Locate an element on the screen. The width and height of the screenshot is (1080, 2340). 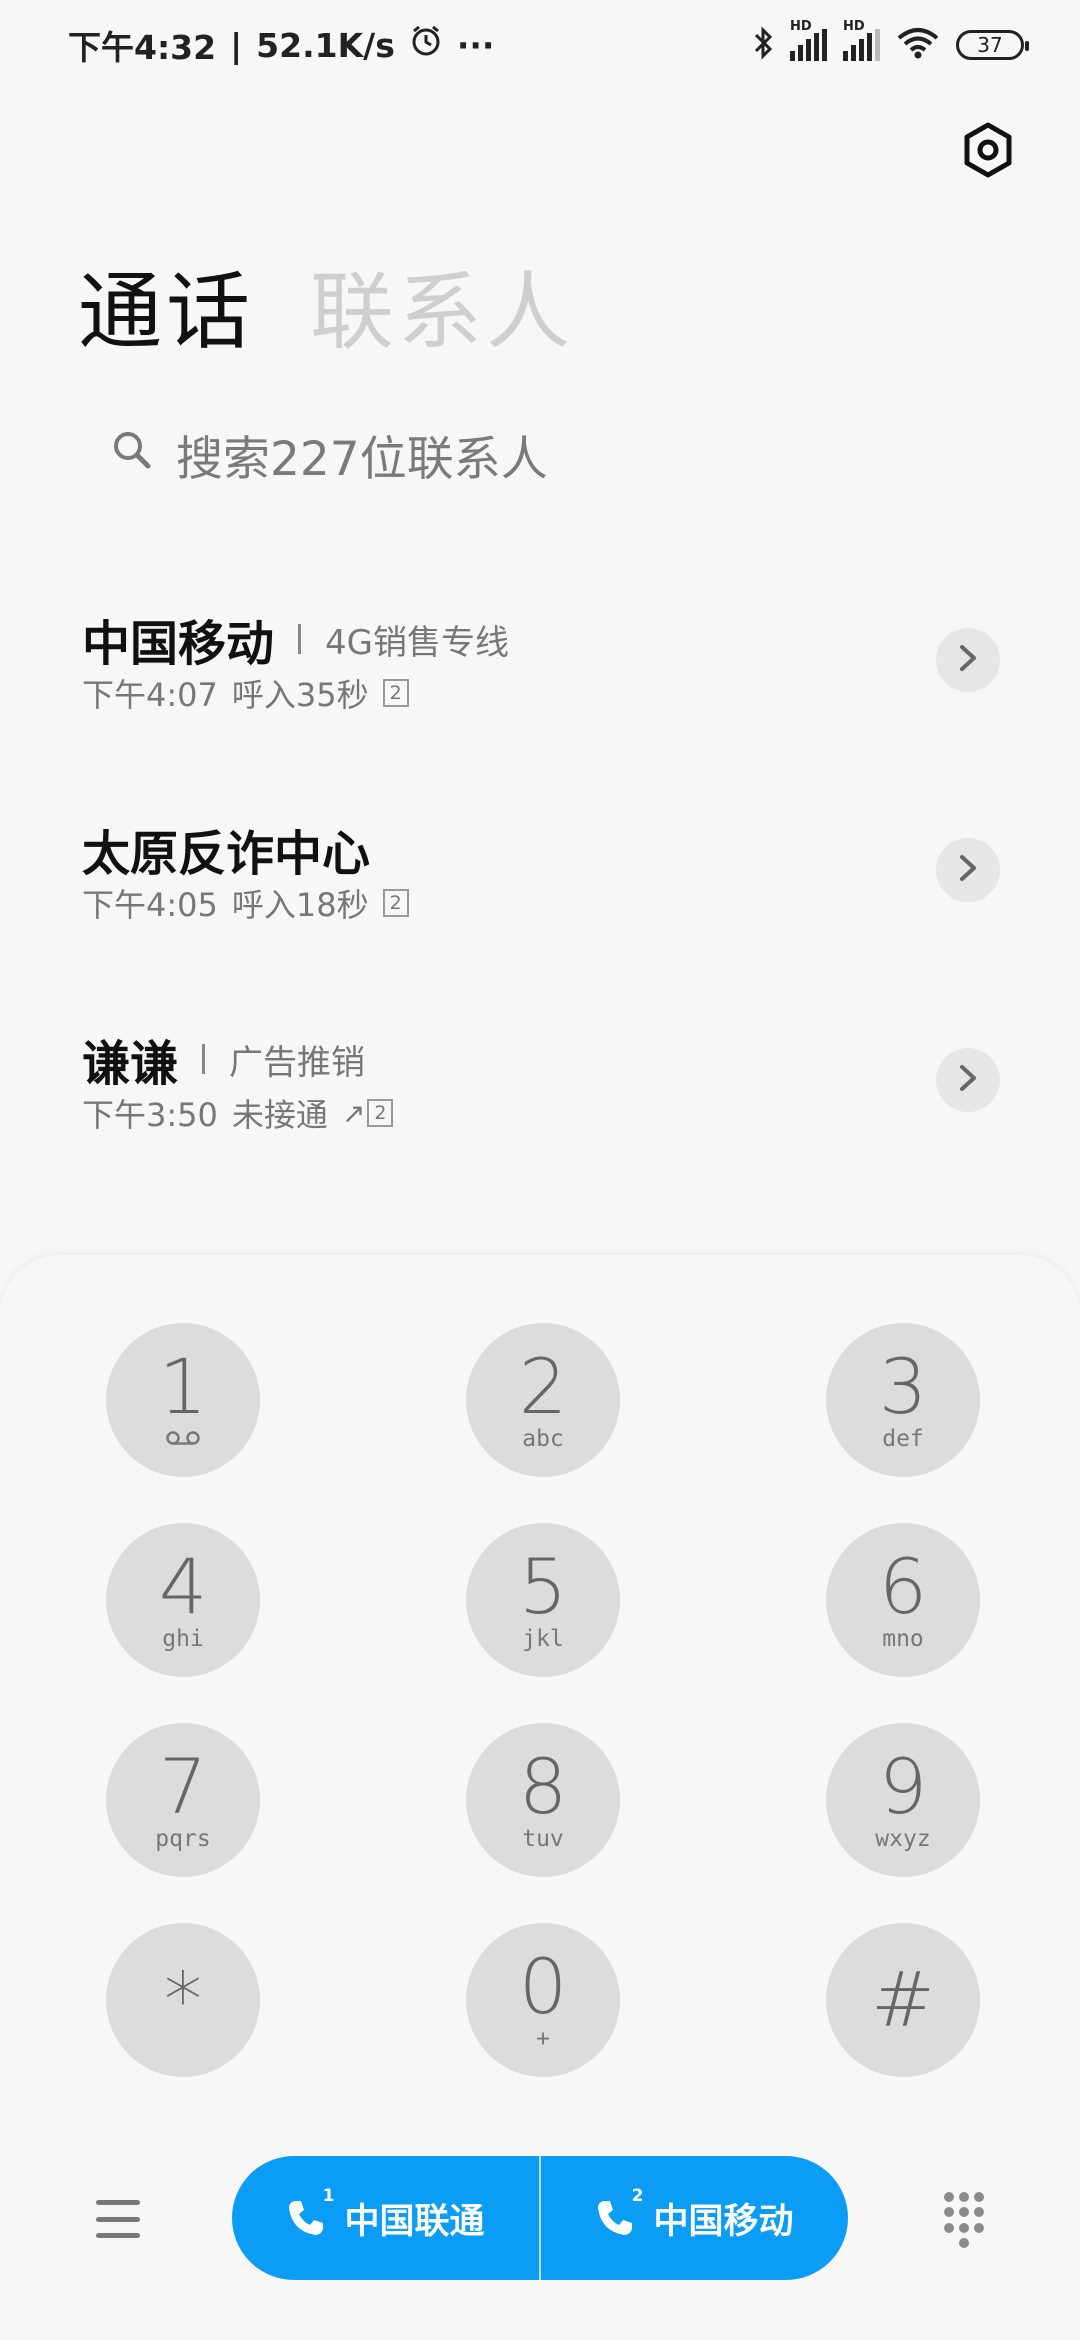
outgoing-arrow-icon: ↗ is located at coordinates (353, 1113).